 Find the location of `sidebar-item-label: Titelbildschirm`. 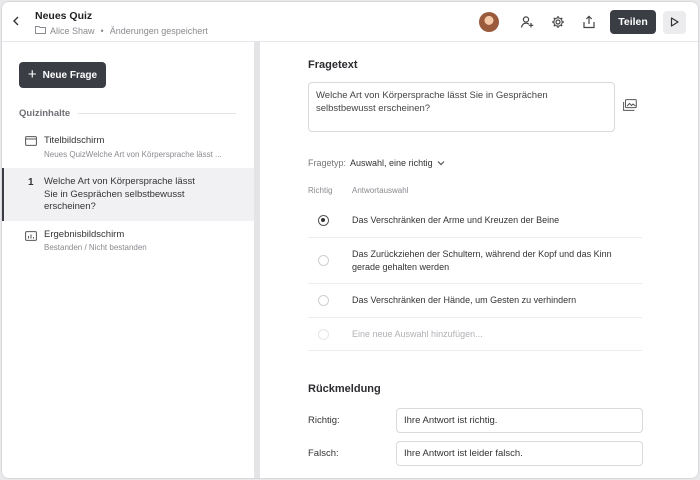

sidebar-item-label: Titelbildschirm is located at coordinates (74, 140).